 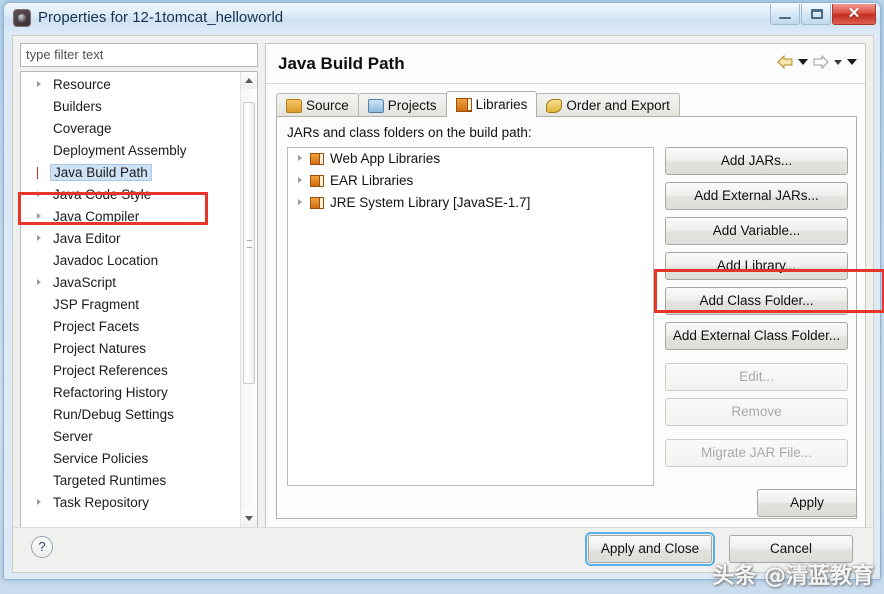 I want to click on tree-item-javadoc-location: Javadoc Location, so click(x=131, y=261).